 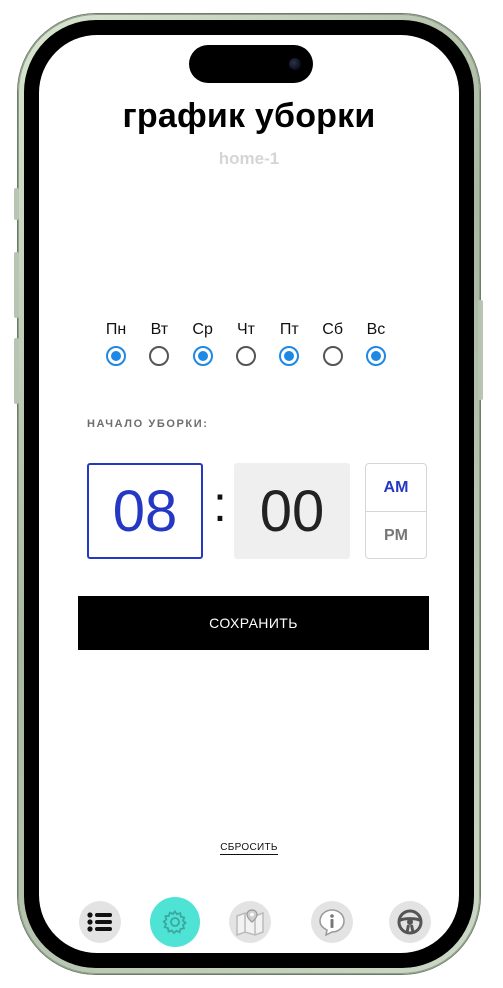 I want to click on reset-link: СБРОСИТЬ, so click(x=249, y=848).